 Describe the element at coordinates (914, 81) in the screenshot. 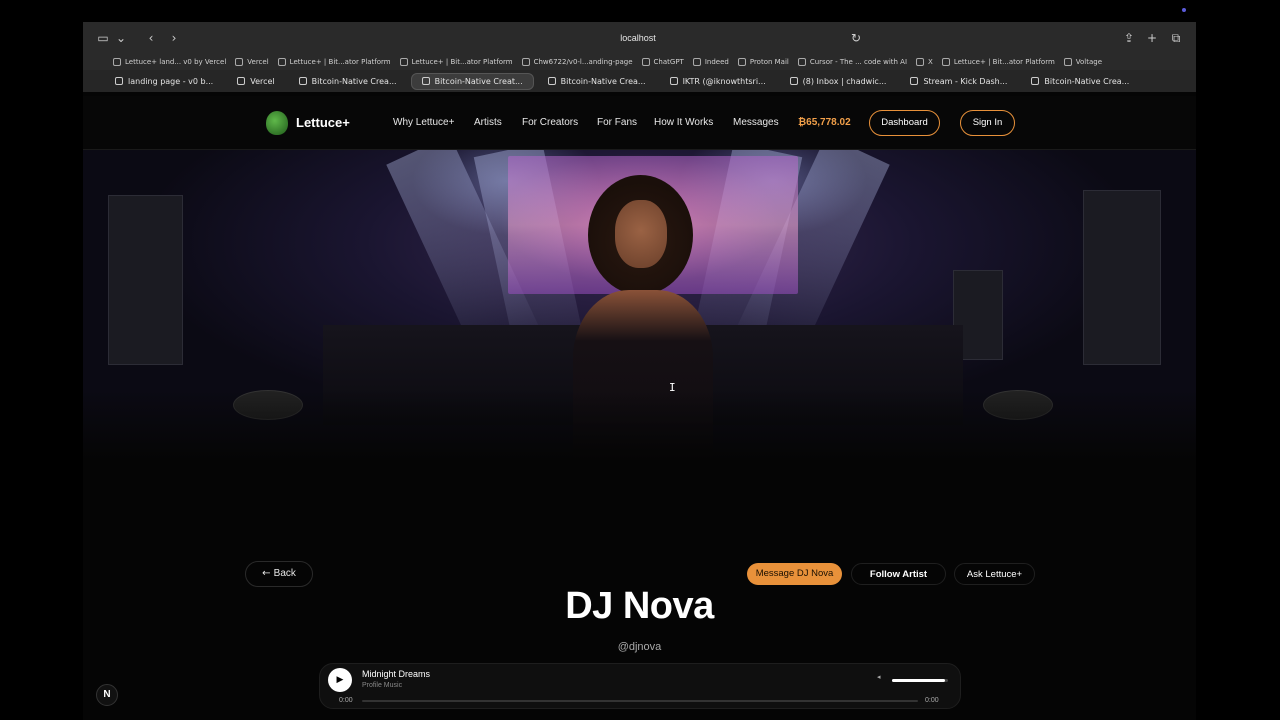

I see `kick-icon` at that location.